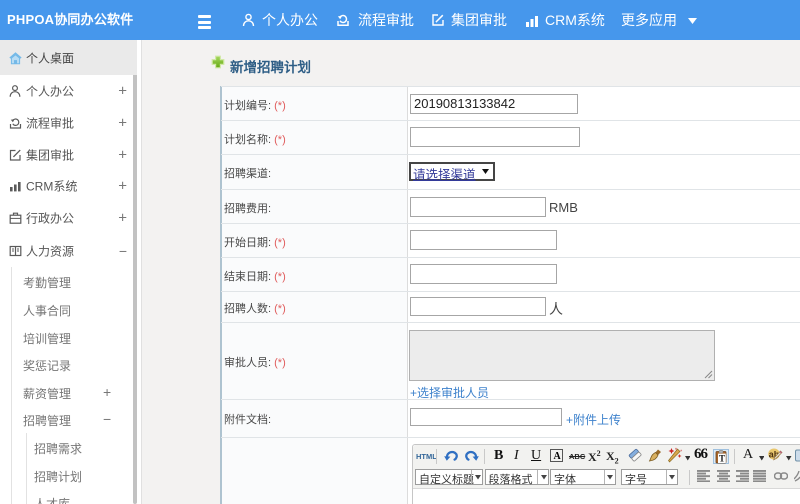 Image resolution: width=800 pixels, height=504 pixels. I want to click on svg-text: T, so click(722, 458).